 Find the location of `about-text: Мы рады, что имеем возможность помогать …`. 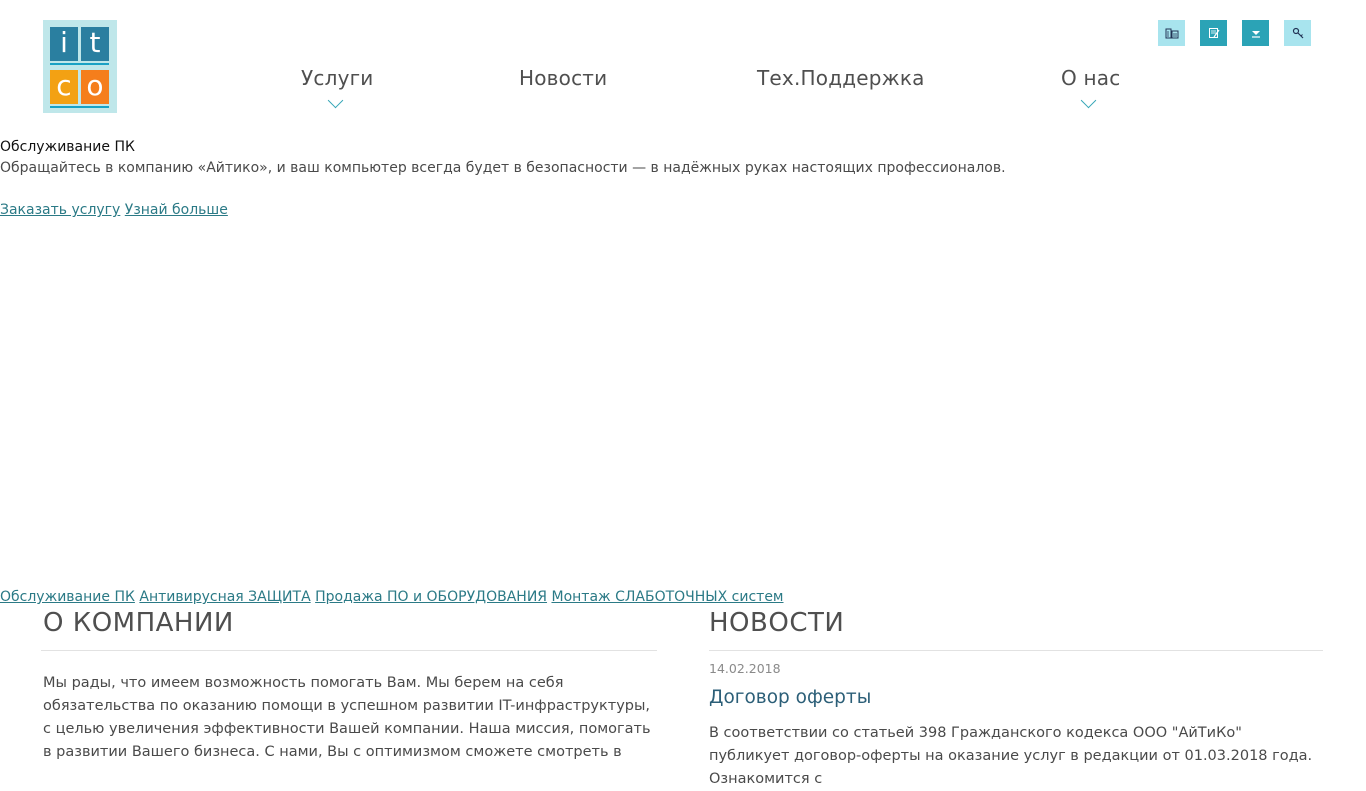

about-text: Мы рады, что имеем возможность помогать … is located at coordinates (347, 717).